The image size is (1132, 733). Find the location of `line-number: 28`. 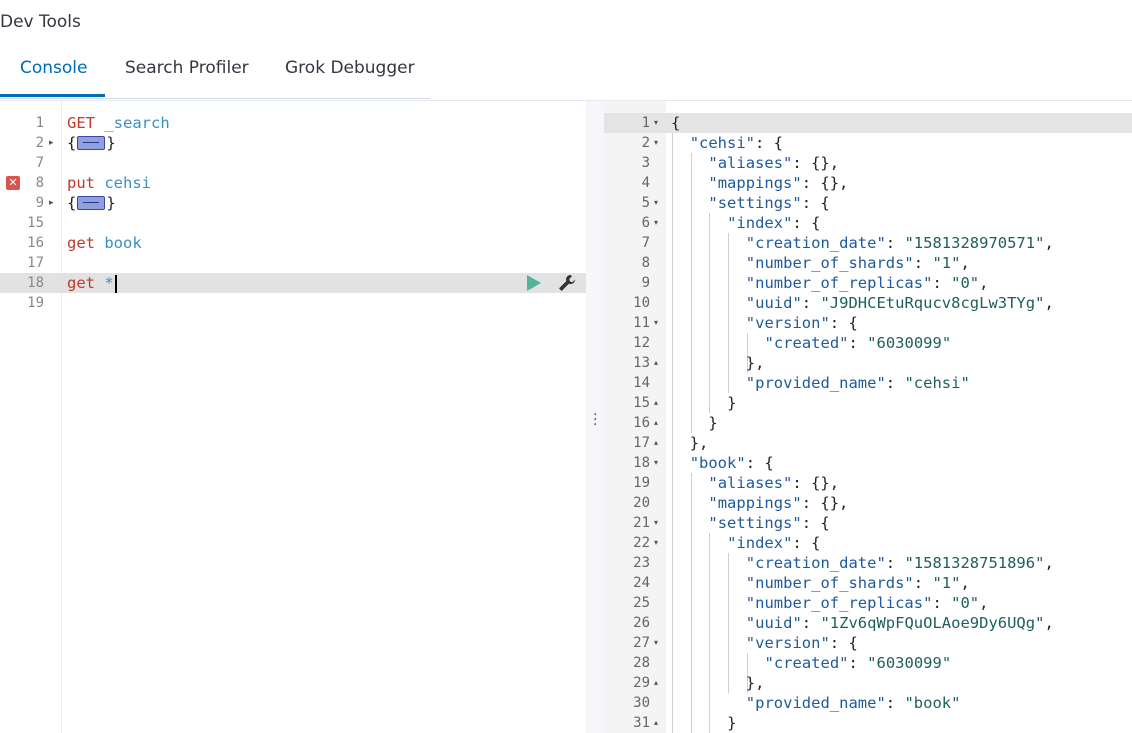

line-number: 28 is located at coordinates (641, 663).